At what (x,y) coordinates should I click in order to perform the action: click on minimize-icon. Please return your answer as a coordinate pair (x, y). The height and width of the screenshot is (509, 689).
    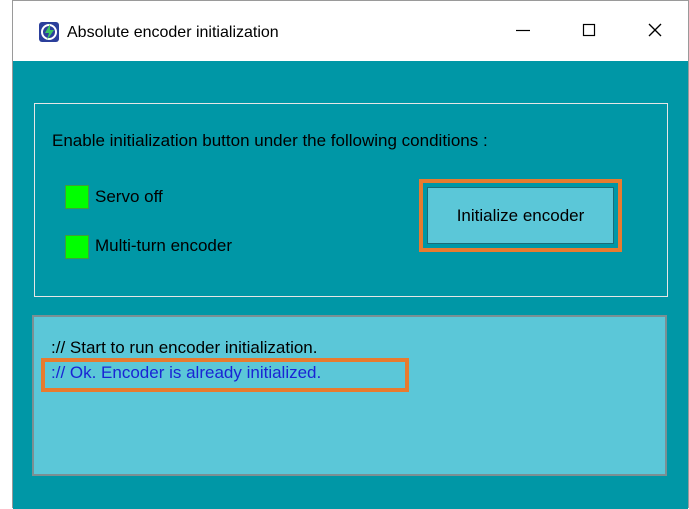
    Looking at the image, I should click on (523, 32).